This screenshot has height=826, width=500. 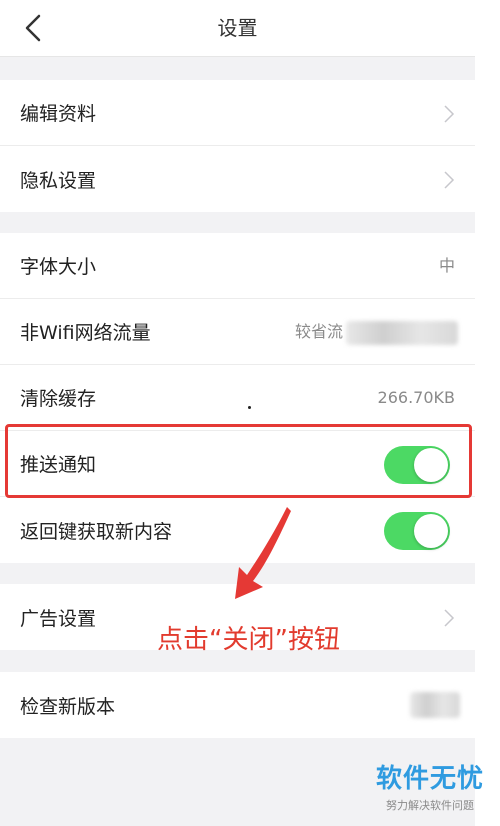 What do you see at coordinates (58, 114) in the screenshot?
I see `edit-profile-label: 编辑资料` at bounding box center [58, 114].